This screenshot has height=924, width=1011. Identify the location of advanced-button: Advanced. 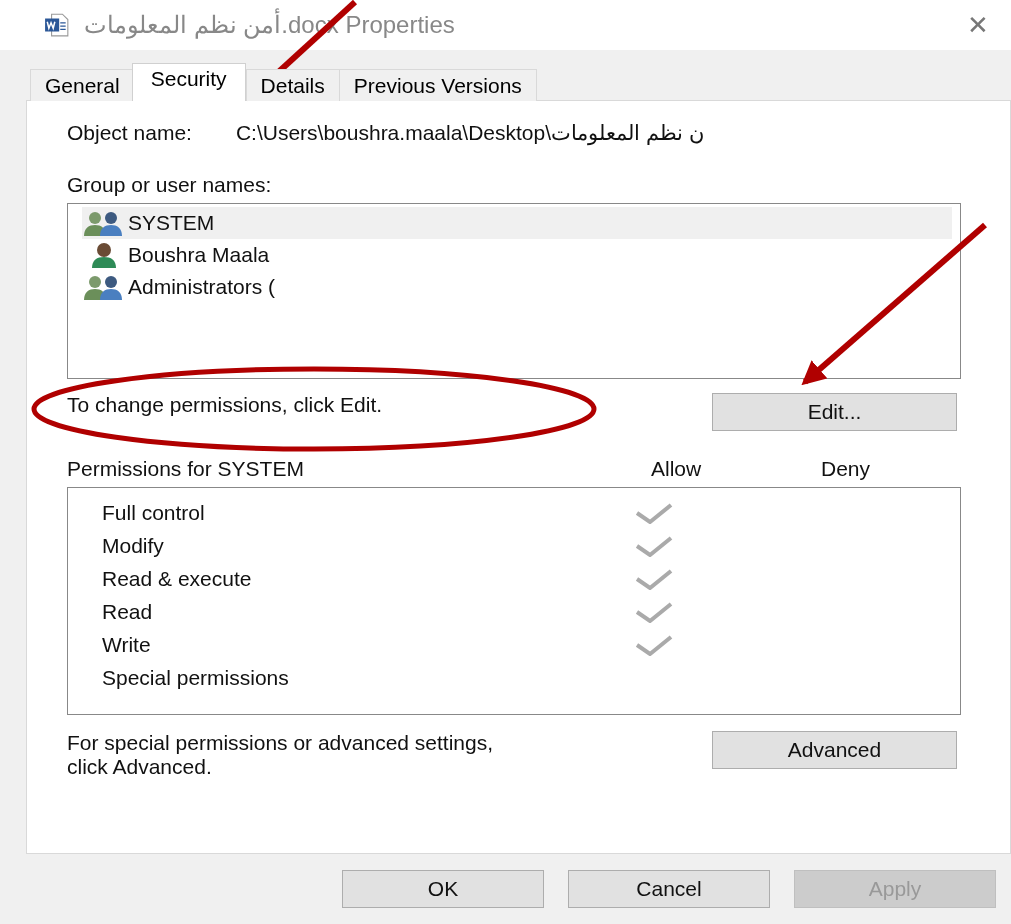
(834, 750).